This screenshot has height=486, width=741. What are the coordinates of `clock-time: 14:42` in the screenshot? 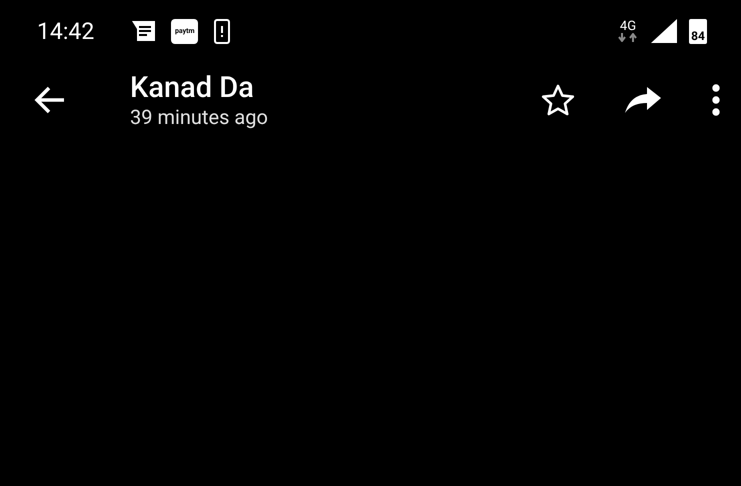 It's located at (65, 31).